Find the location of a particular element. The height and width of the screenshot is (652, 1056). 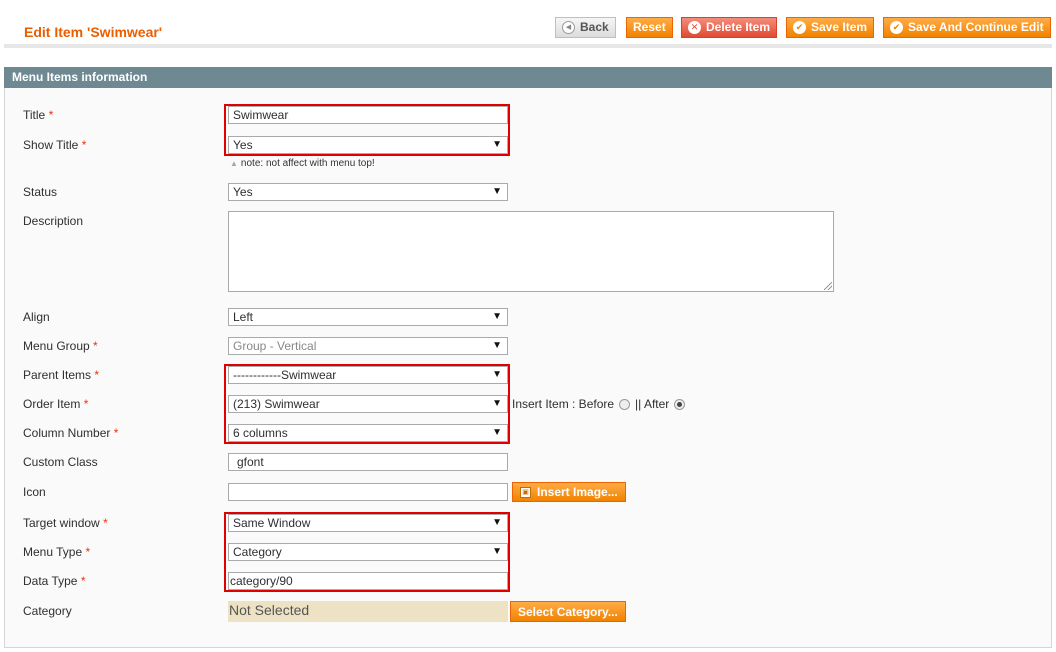

target-window-select: Same Window ▼ is located at coordinates (368, 523).